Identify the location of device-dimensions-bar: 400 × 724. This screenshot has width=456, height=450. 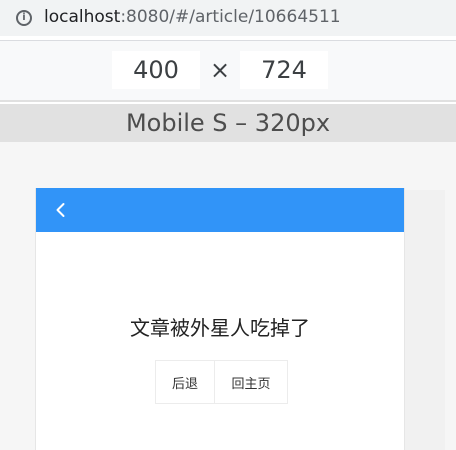
(228, 71).